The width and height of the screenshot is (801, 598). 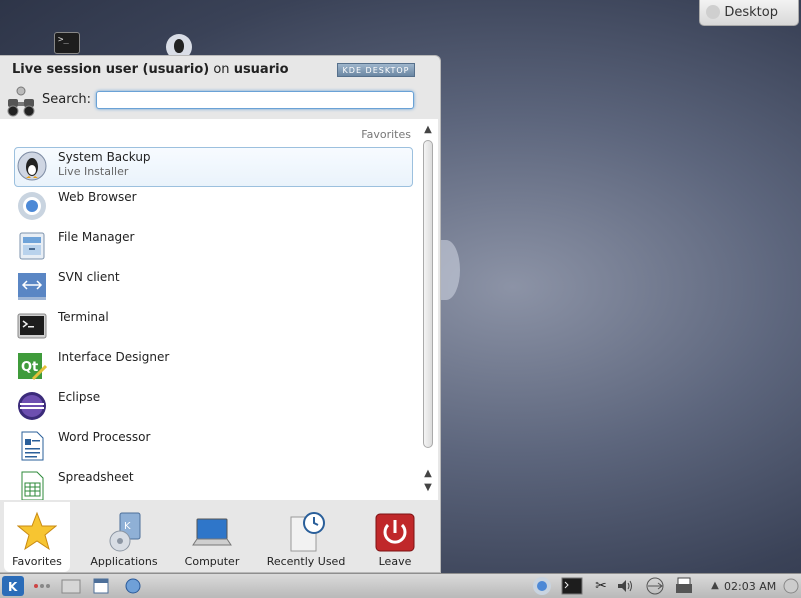 I want to click on qt-designer-icon: Qt, so click(x=32, y=367).